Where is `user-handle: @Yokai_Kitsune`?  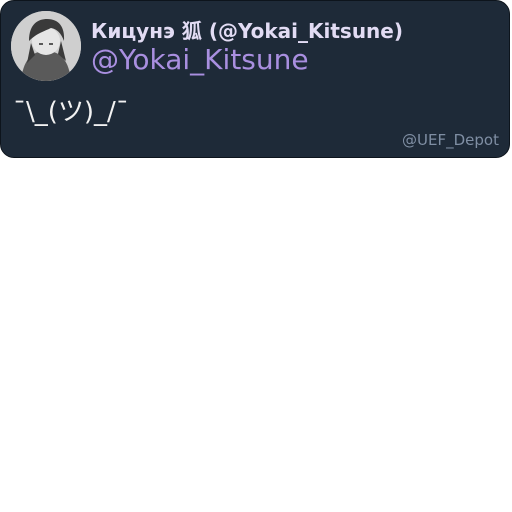
user-handle: @Yokai_Kitsune is located at coordinates (200, 59).